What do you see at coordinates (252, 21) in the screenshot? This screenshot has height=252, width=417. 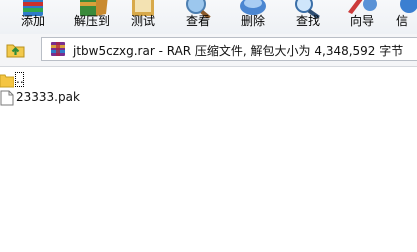 I see `delete-button-label: 删除` at bounding box center [252, 21].